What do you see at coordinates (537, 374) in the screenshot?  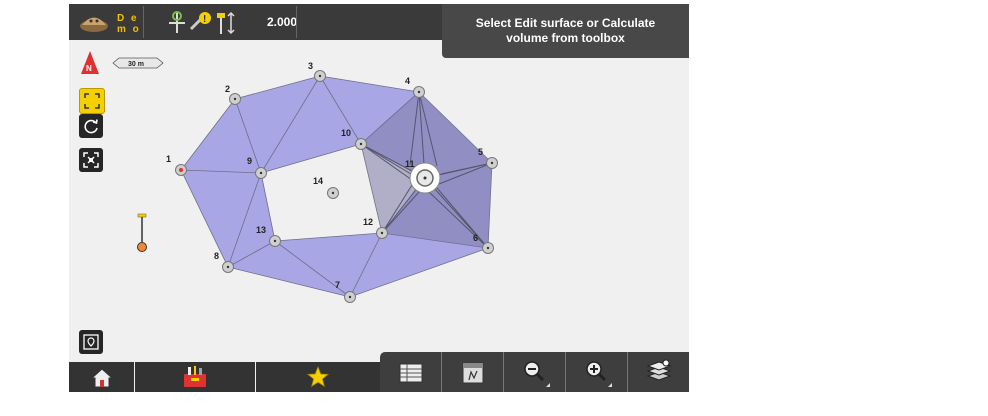 I see `zoom-out-icon` at bounding box center [537, 374].